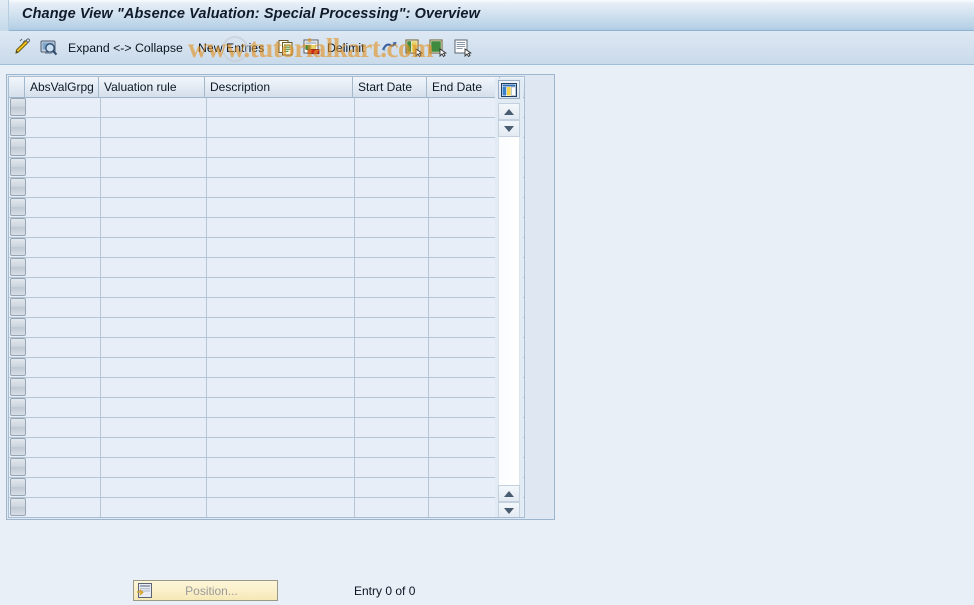  I want to click on select-block-button, so click(437, 47).